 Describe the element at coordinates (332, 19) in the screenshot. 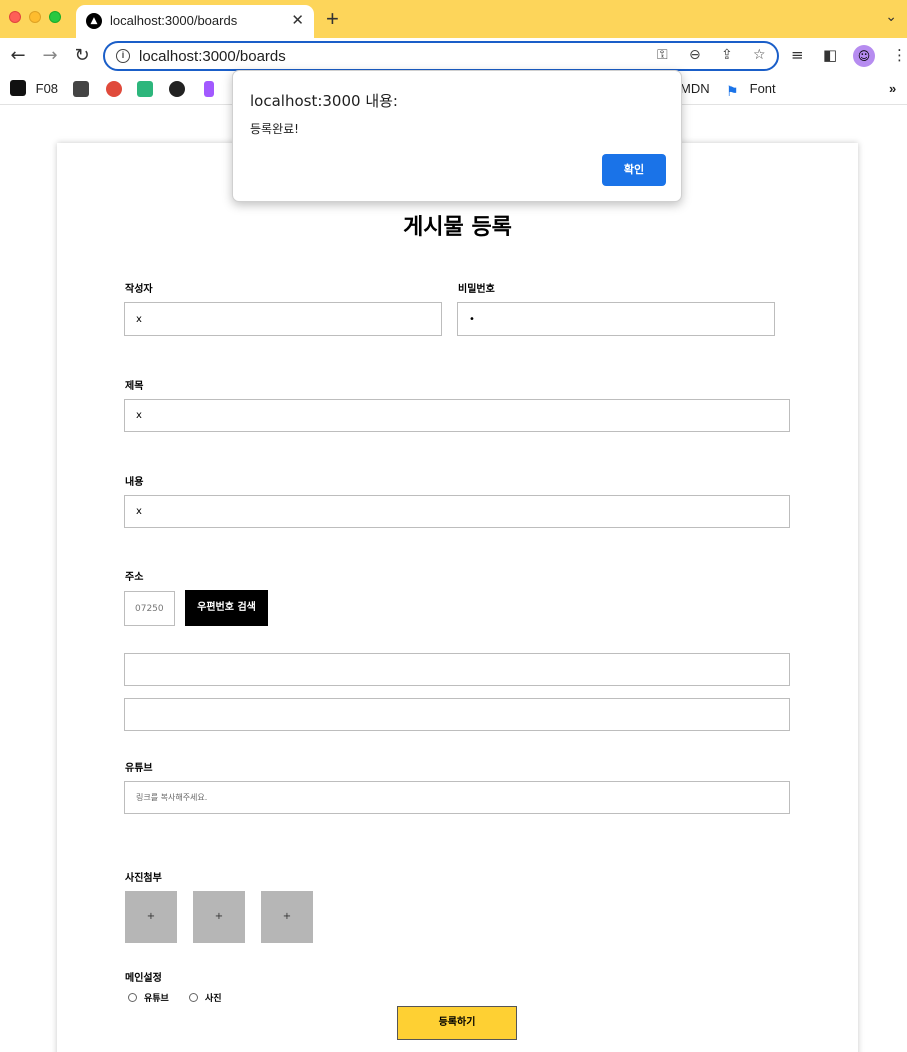

I see `new-tab-button: +` at that location.